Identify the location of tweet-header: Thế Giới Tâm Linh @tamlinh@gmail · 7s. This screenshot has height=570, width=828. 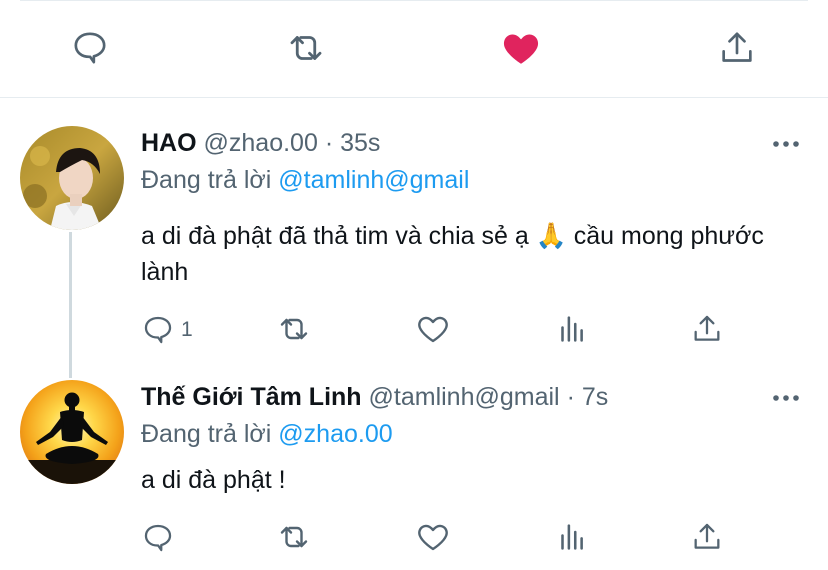
(374, 397).